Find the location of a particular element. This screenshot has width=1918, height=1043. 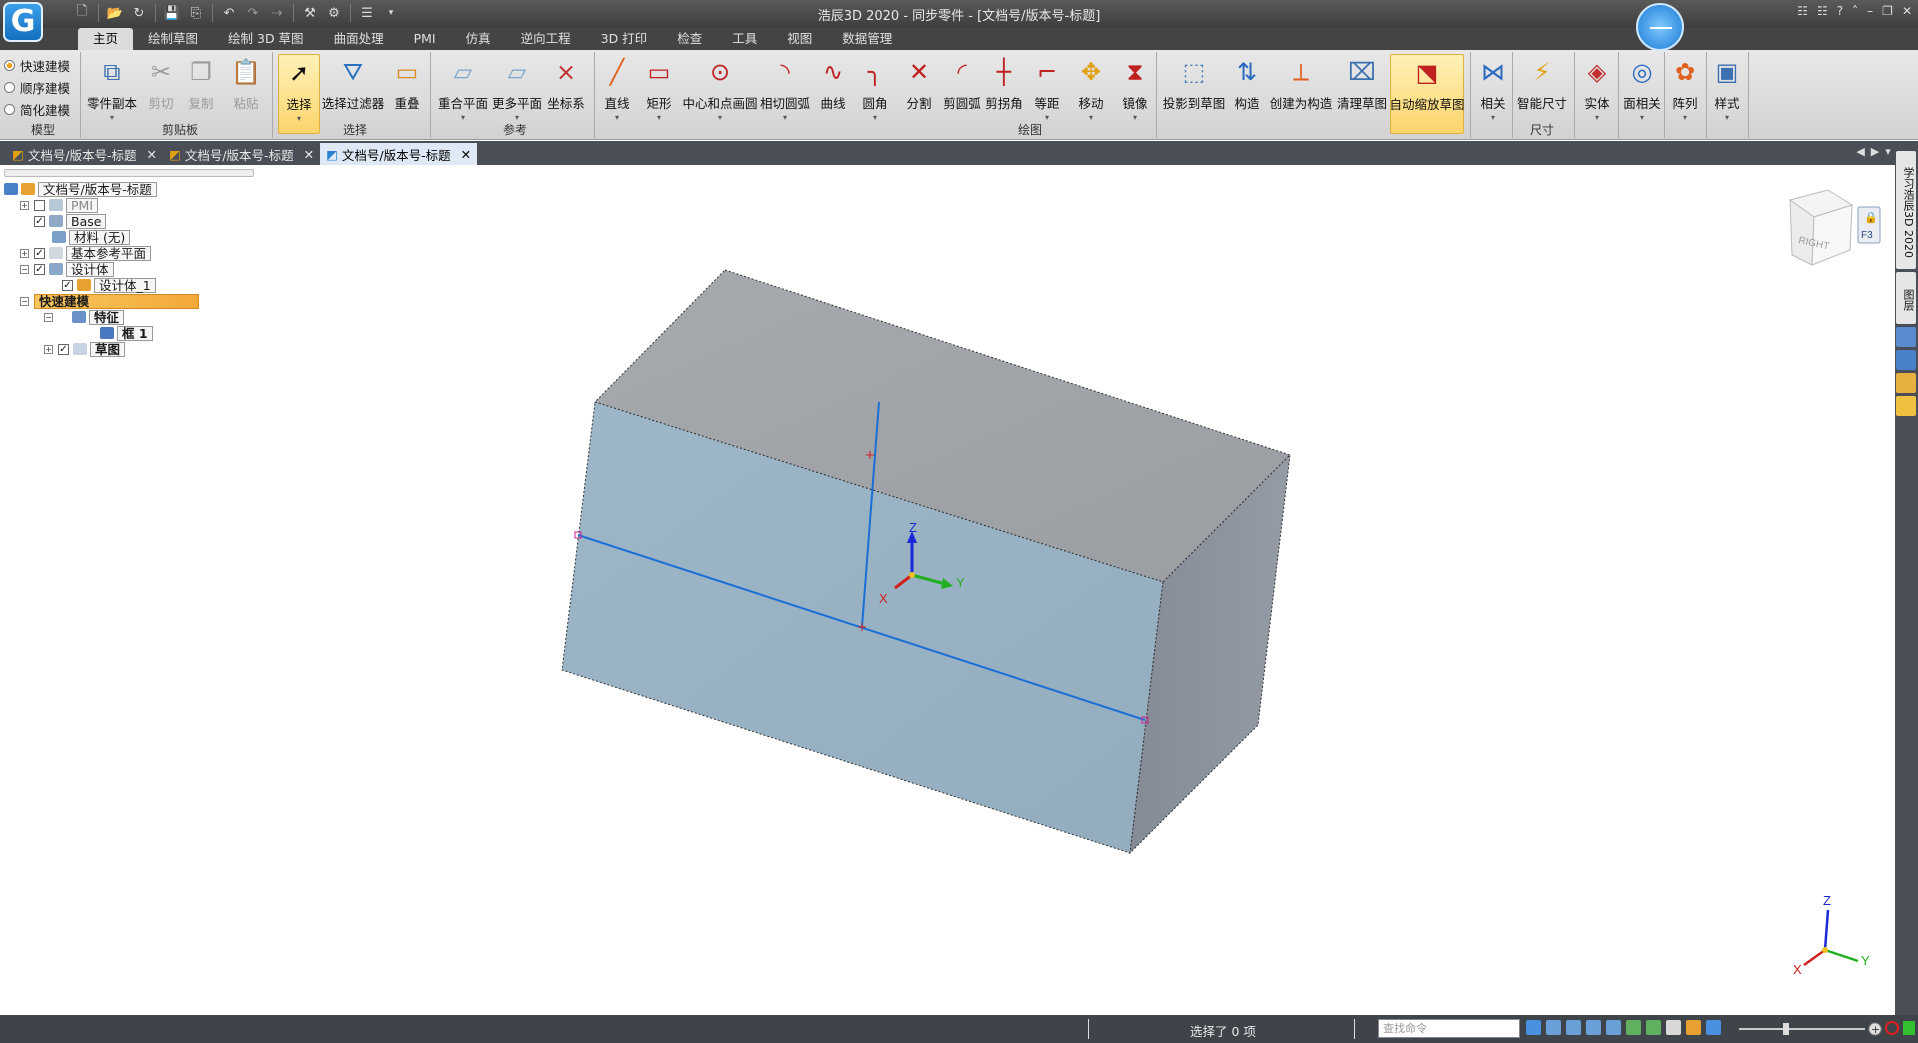

view-lock: 🔒 F3 is located at coordinates (1869, 225).